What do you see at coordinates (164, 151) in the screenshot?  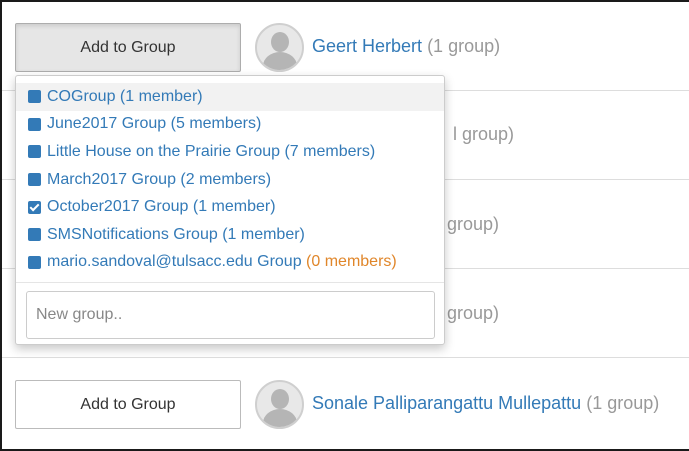 I see `group-name: Little House on the Prairie Group` at bounding box center [164, 151].